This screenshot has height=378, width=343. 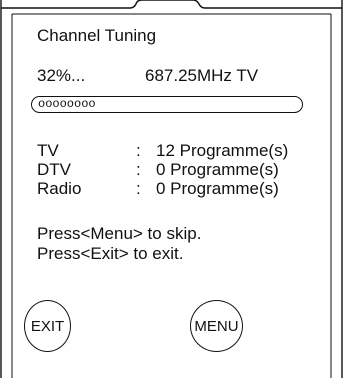 What do you see at coordinates (47, 326) in the screenshot?
I see `exit-button: EXIT` at bounding box center [47, 326].